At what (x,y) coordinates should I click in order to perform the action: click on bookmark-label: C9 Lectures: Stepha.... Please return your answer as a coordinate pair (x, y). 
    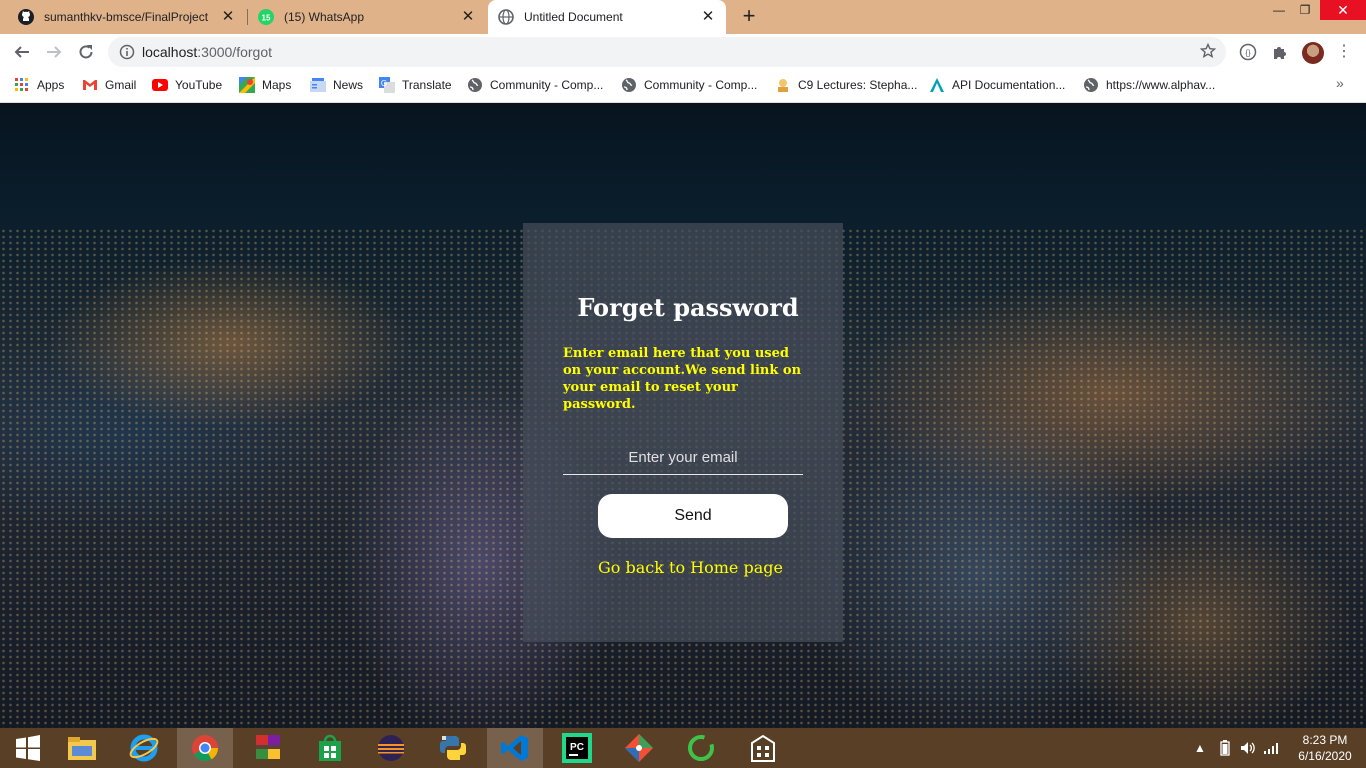
    Looking at the image, I should click on (858, 85).